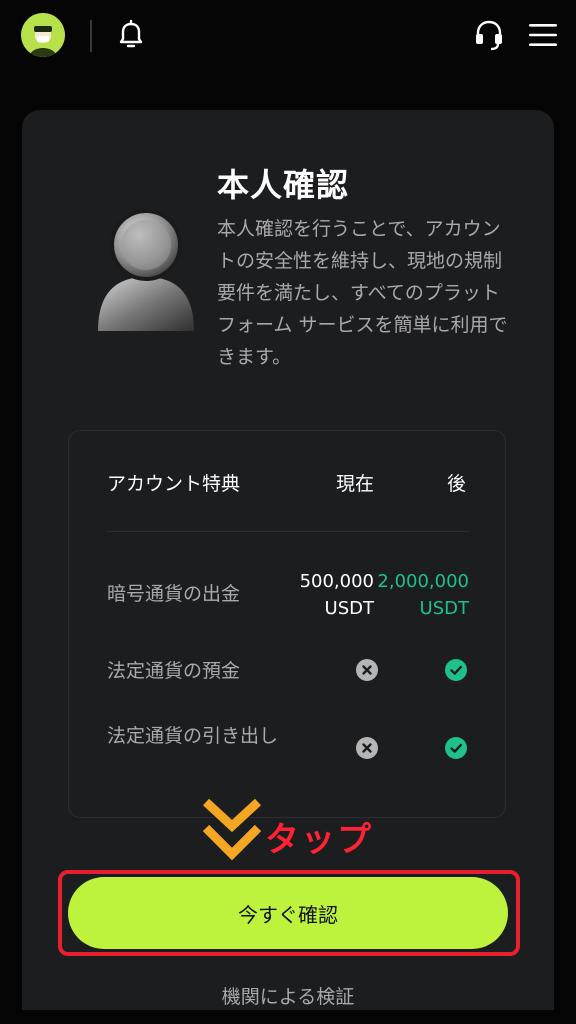 This screenshot has width=576, height=1024. What do you see at coordinates (283, 185) in the screenshot?
I see `page-title: 本人確認` at bounding box center [283, 185].